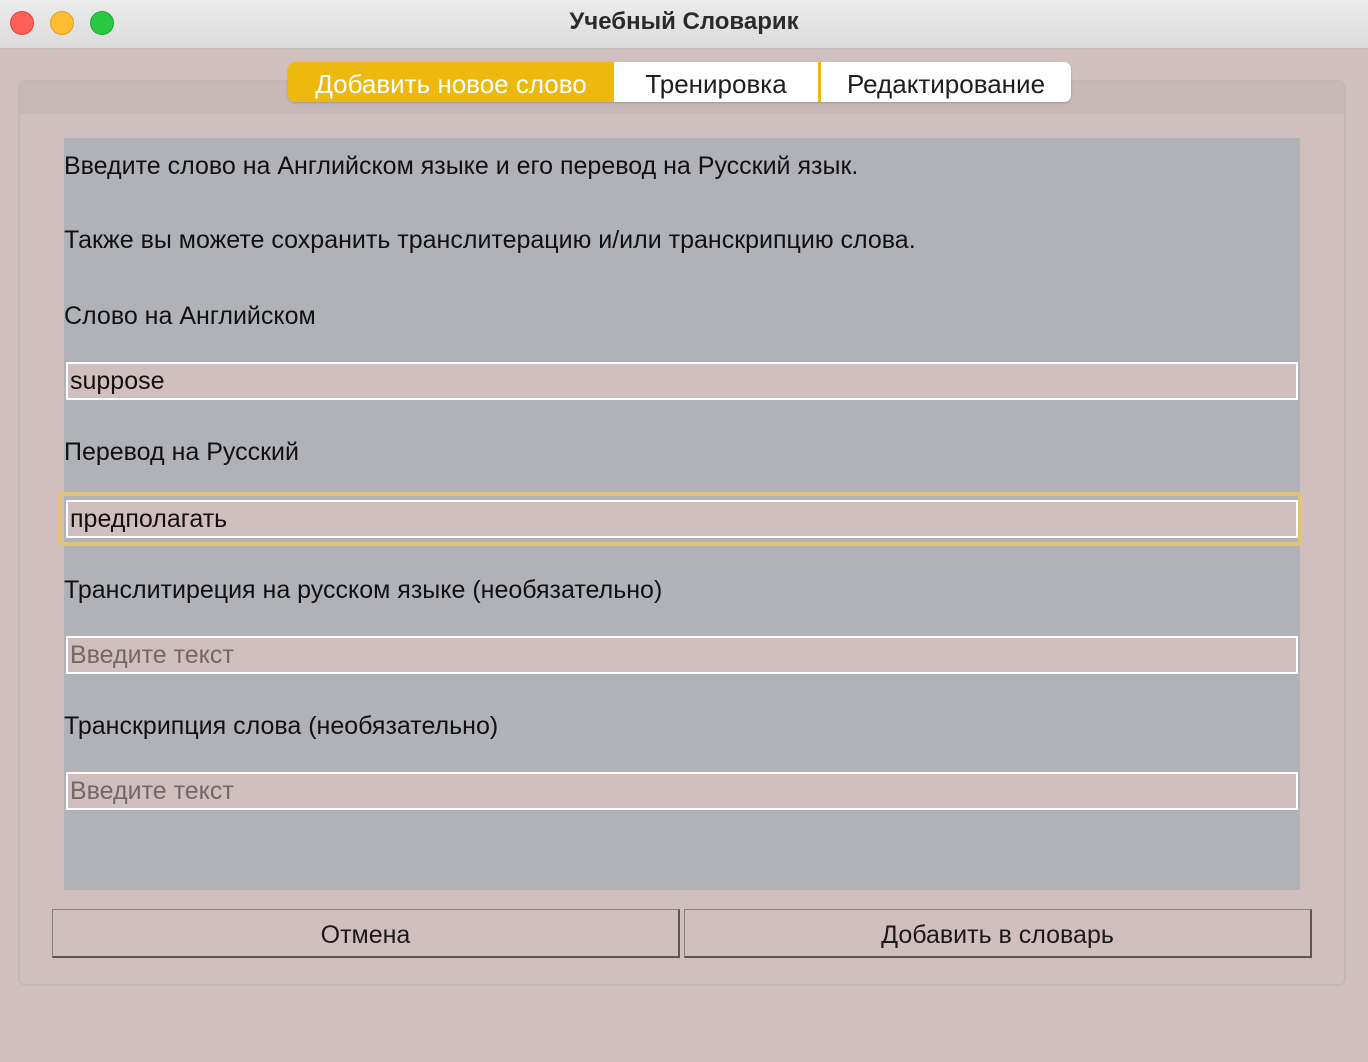  What do you see at coordinates (682, 519) in the screenshot?
I see `russian-translation-input` at bounding box center [682, 519].